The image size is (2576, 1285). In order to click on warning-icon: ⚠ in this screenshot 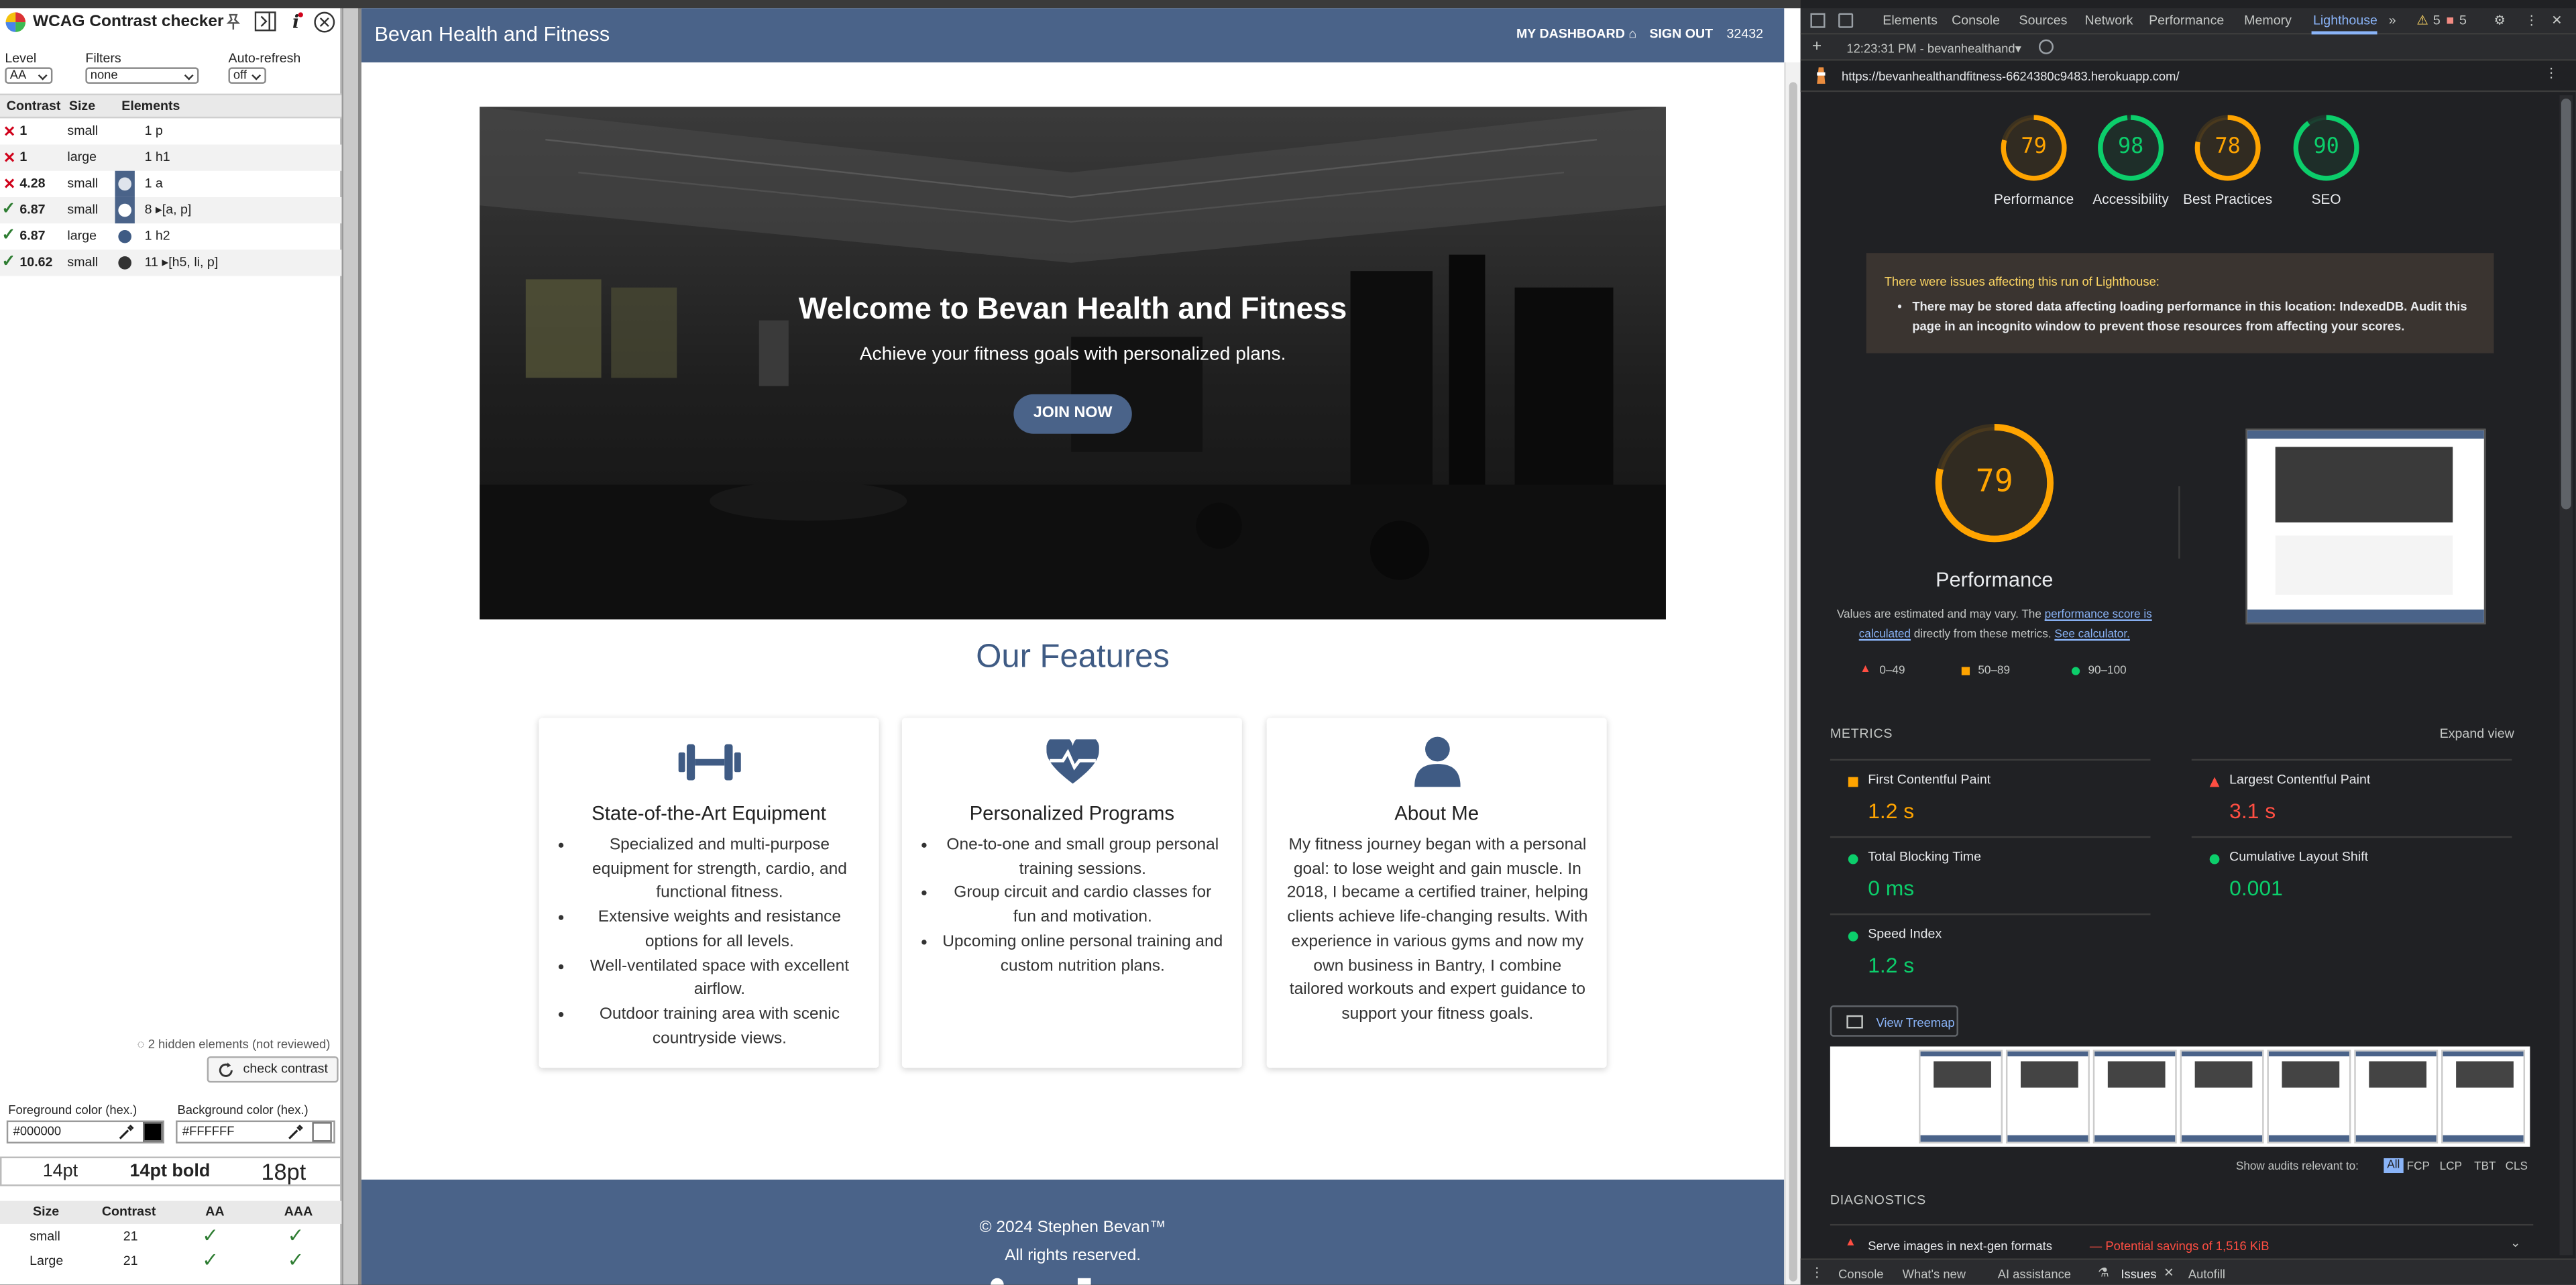, I will do `click(2422, 20)`.